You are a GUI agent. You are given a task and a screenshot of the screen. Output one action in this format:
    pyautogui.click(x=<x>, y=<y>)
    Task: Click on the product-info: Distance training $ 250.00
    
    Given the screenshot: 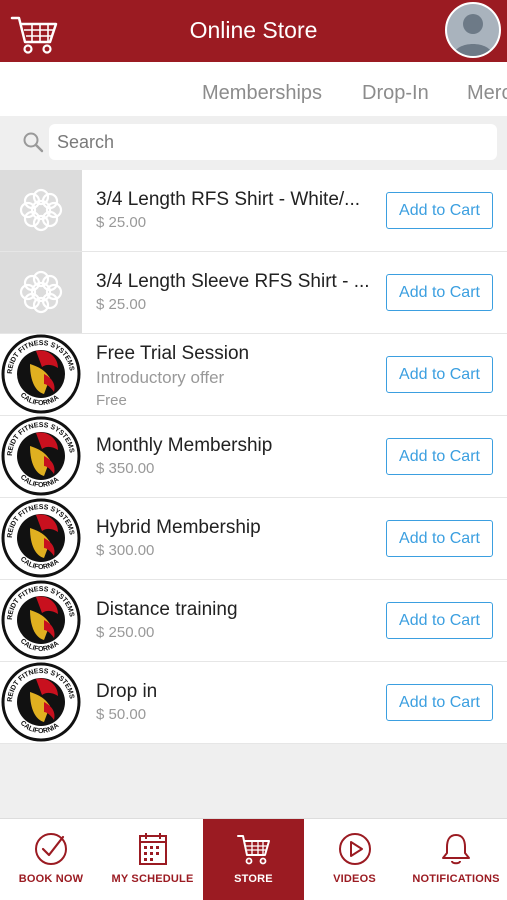 What is the action you would take?
    pyautogui.click(x=237, y=621)
    